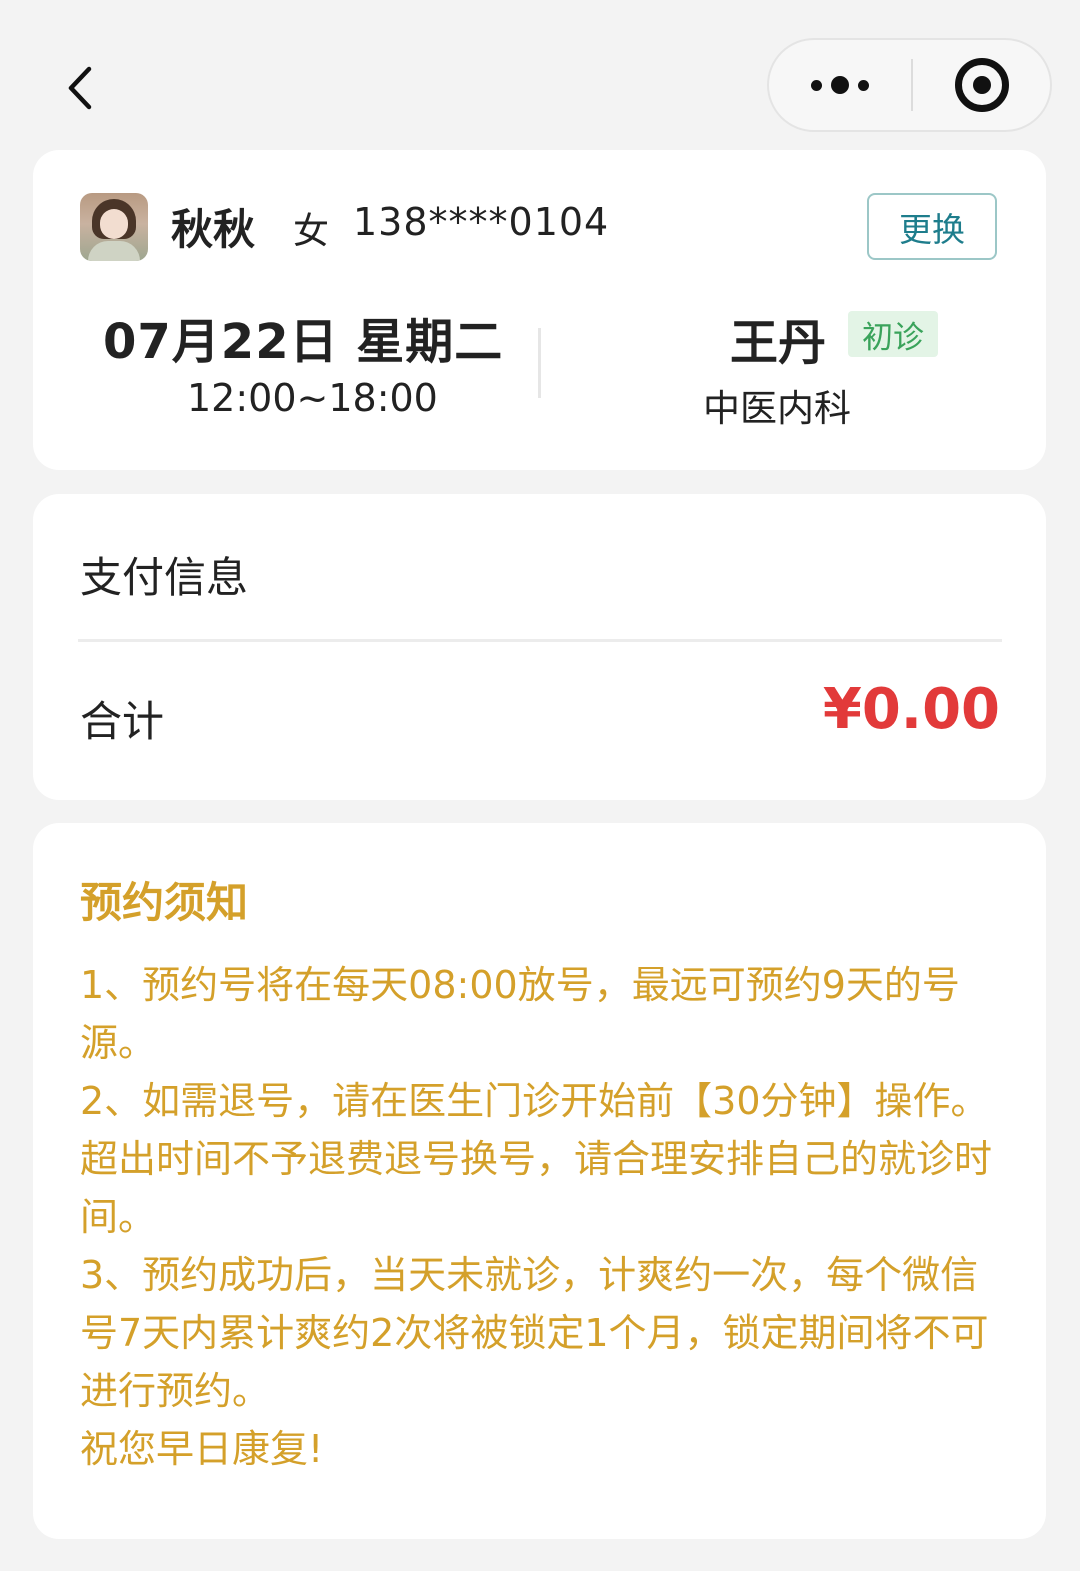 The height and width of the screenshot is (1571, 1080). What do you see at coordinates (932, 226) in the screenshot?
I see `change-patient-button: 更换` at bounding box center [932, 226].